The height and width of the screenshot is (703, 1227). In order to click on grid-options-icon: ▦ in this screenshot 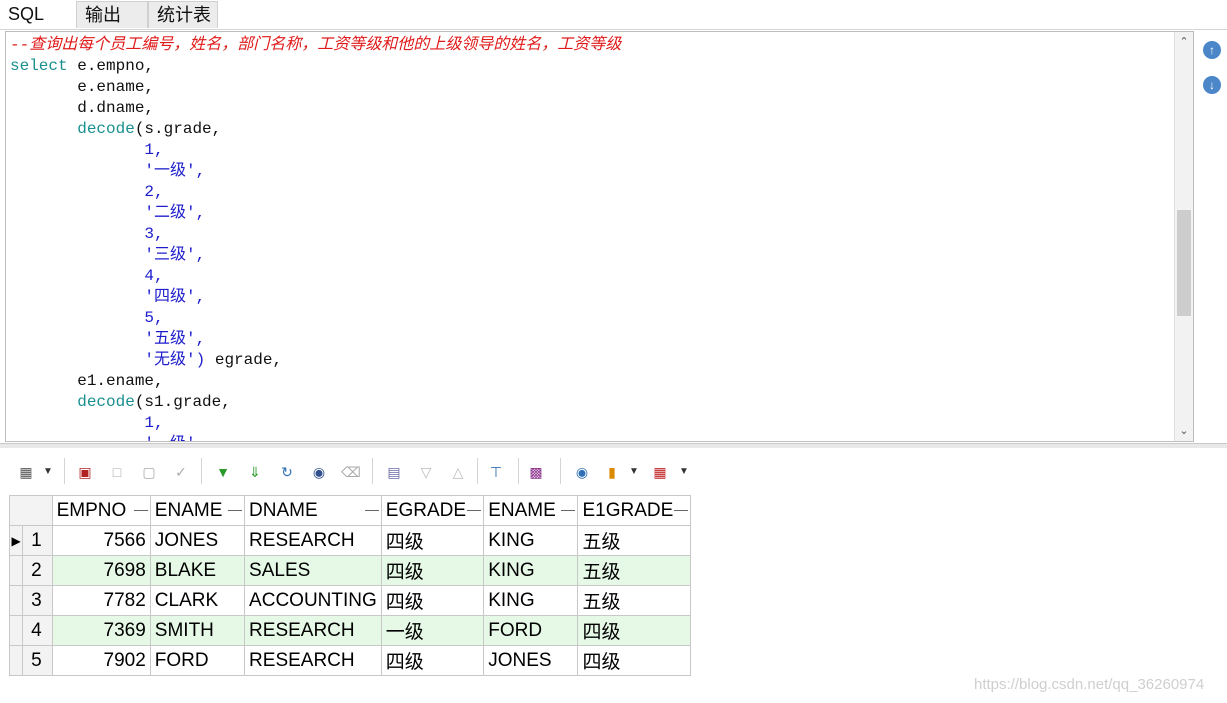, I will do `click(26, 472)`.